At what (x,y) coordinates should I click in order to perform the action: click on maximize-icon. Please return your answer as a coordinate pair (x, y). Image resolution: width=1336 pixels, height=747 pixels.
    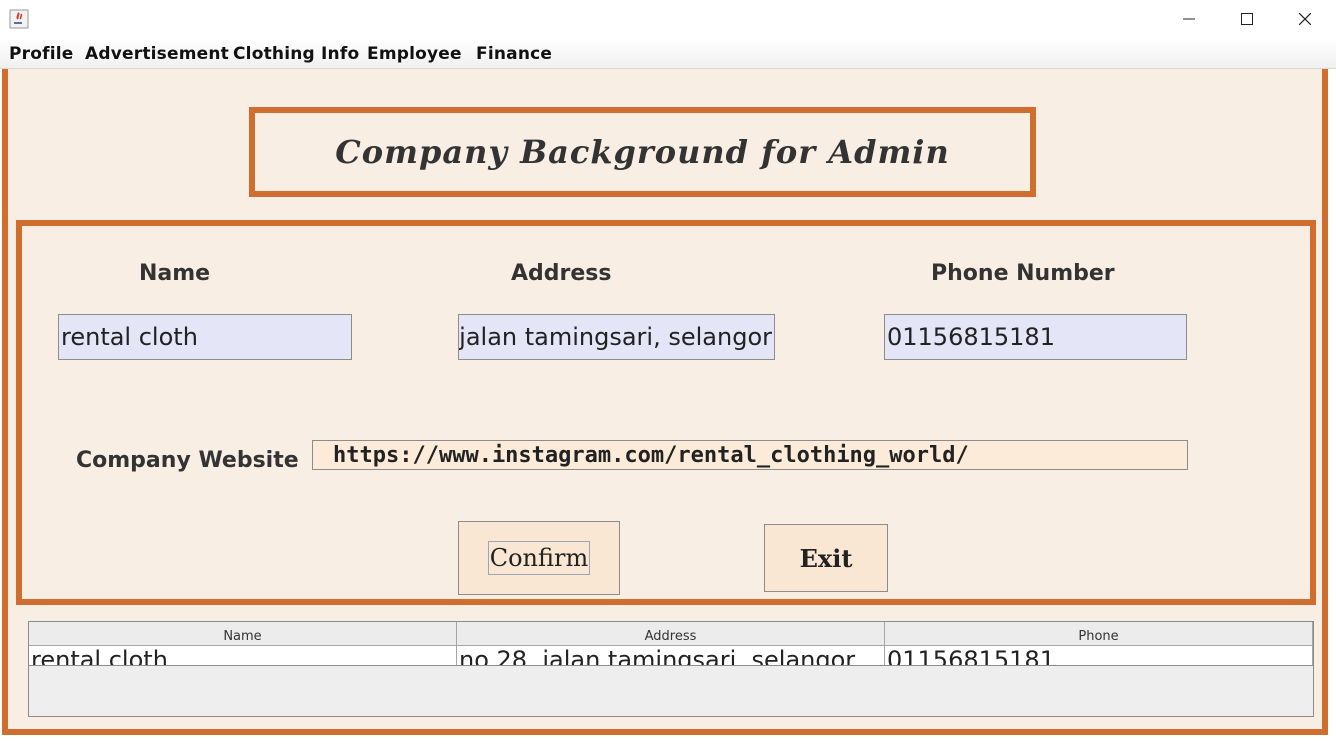
    Looking at the image, I should click on (1247, 19).